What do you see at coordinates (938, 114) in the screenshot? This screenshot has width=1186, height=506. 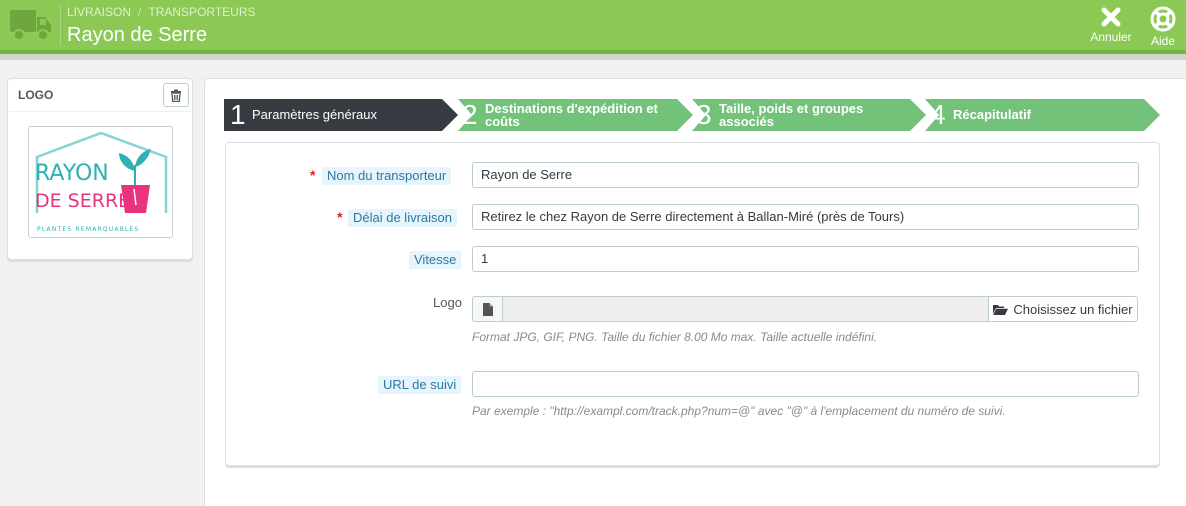 I see `step-number: 4` at bounding box center [938, 114].